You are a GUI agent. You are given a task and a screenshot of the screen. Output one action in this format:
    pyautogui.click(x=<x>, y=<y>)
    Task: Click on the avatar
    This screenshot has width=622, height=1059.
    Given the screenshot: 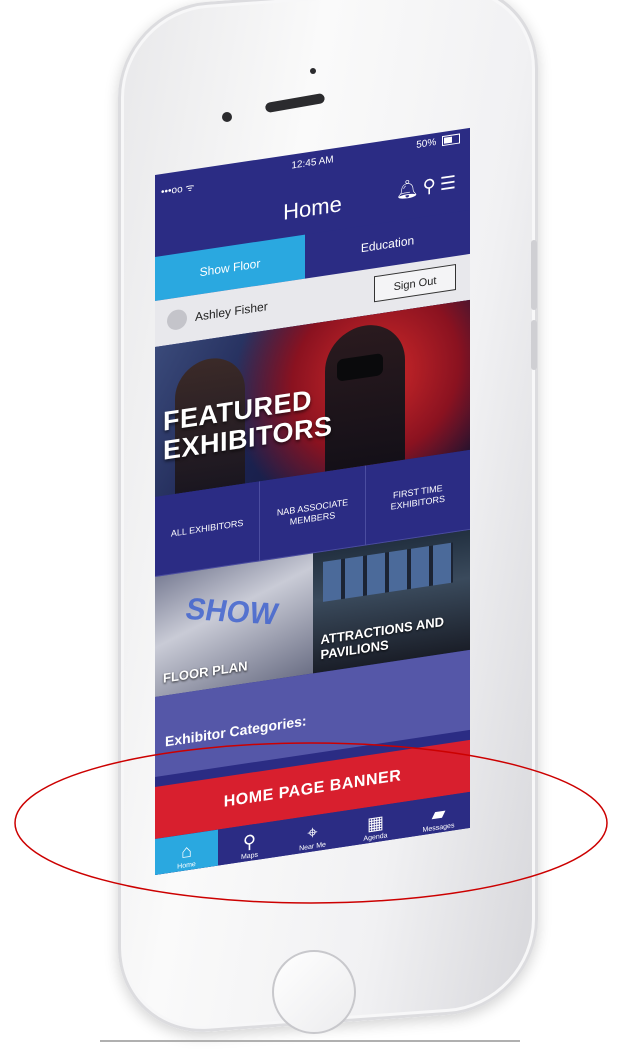 What is the action you would take?
    pyautogui.click(x=177, y=320)
    